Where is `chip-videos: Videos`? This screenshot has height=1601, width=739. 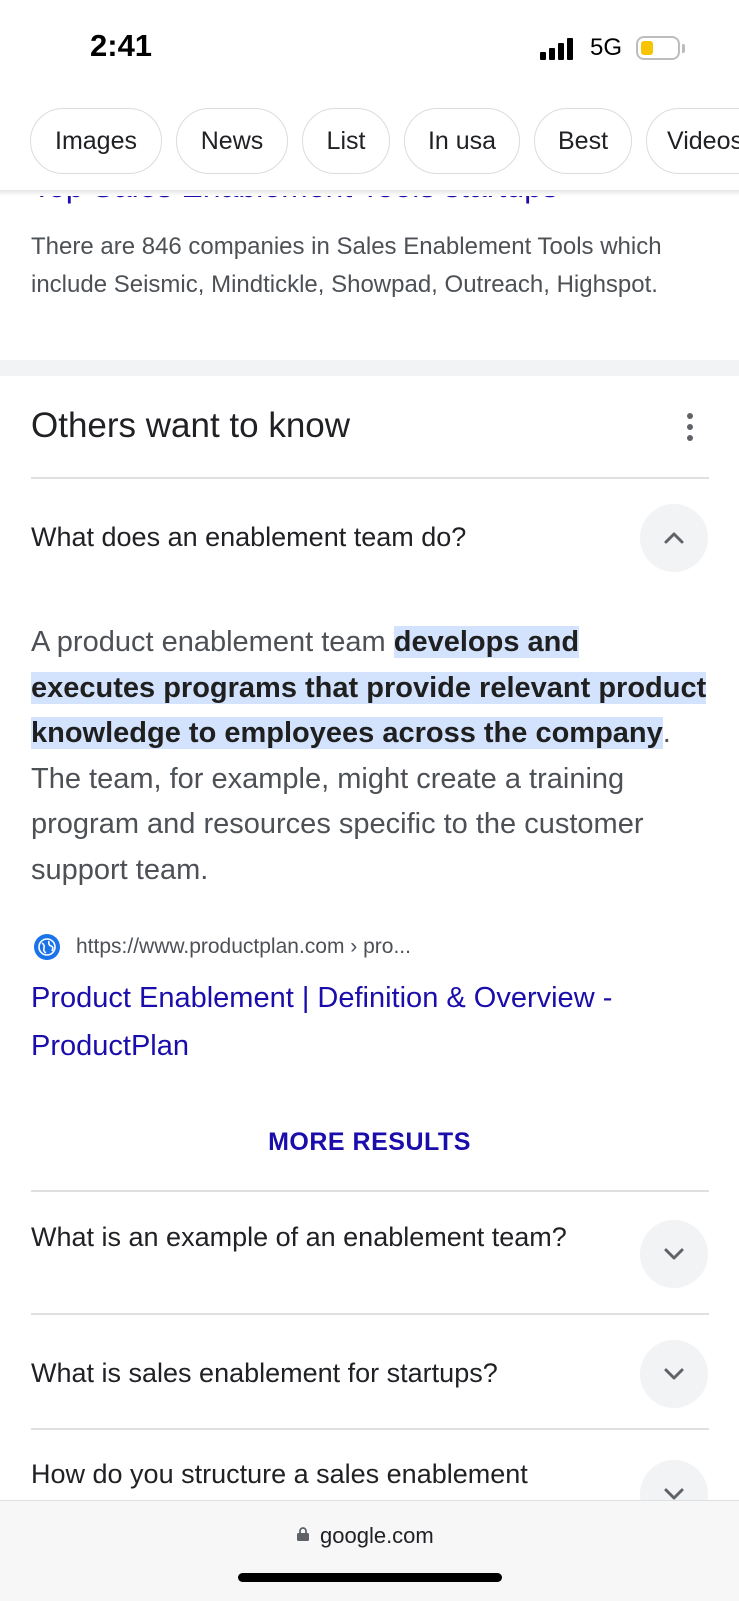 chip-videos: Videos is located at coordinates (692, 141).